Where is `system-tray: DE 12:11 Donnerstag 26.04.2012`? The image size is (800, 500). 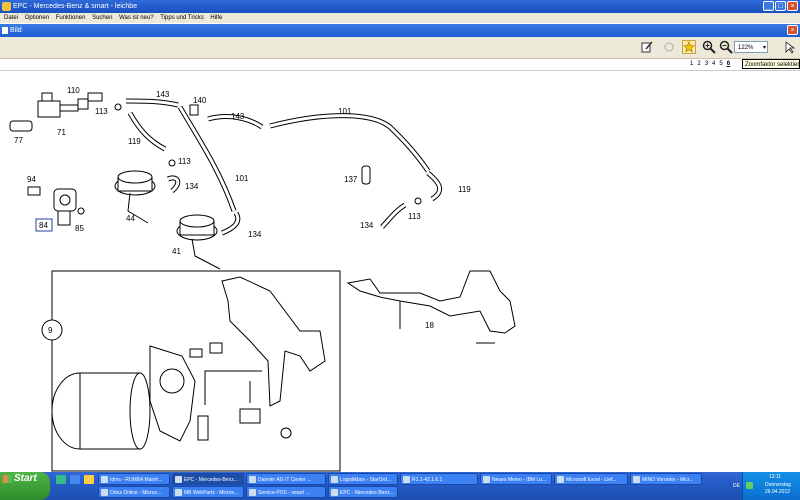
system-tray: DE 12:11 Donnerstag 26.04.2012 is located at coordinates (766, 486).